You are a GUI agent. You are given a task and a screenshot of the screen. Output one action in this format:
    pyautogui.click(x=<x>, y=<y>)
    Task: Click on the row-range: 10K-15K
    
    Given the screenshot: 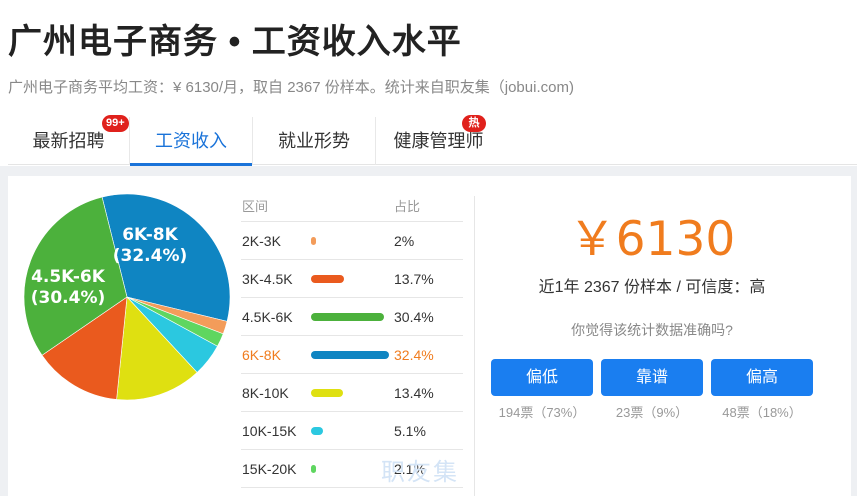 What is the action you would take?
    pyautogui.click(x=269, y=431)
    